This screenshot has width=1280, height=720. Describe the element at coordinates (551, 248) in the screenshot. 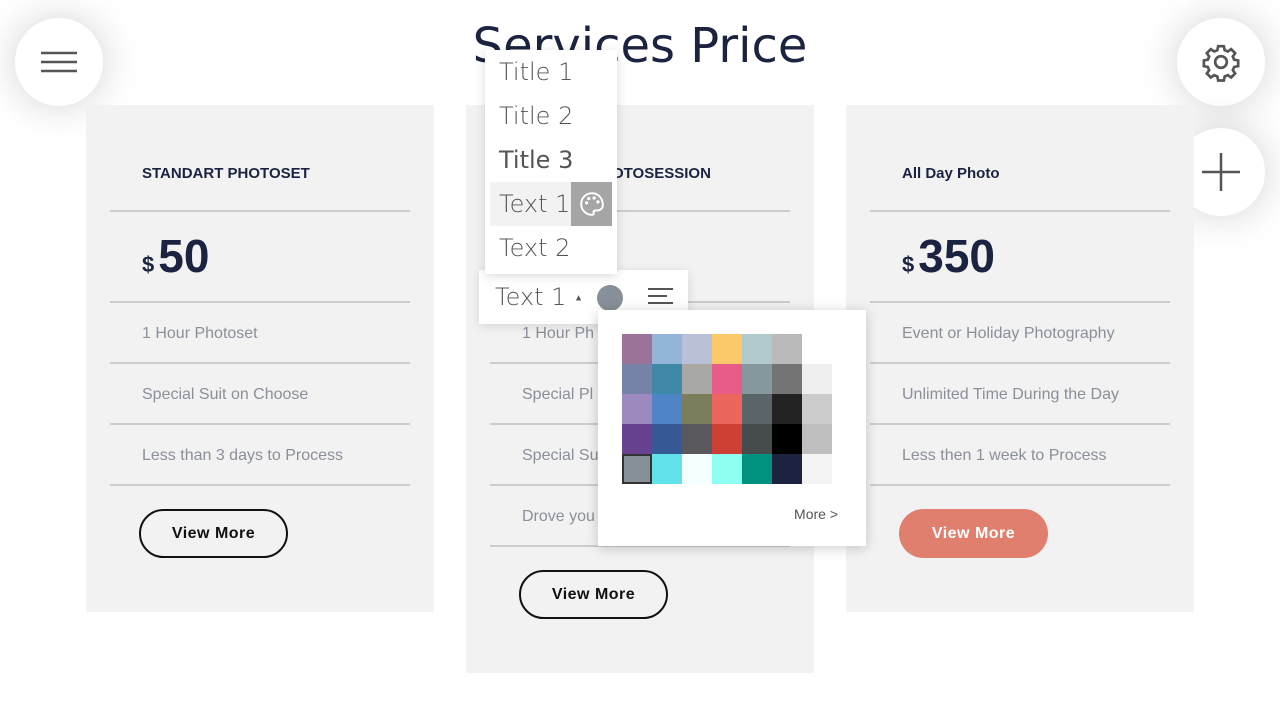

I see `menu-item-text-2: Text 2` at that location.